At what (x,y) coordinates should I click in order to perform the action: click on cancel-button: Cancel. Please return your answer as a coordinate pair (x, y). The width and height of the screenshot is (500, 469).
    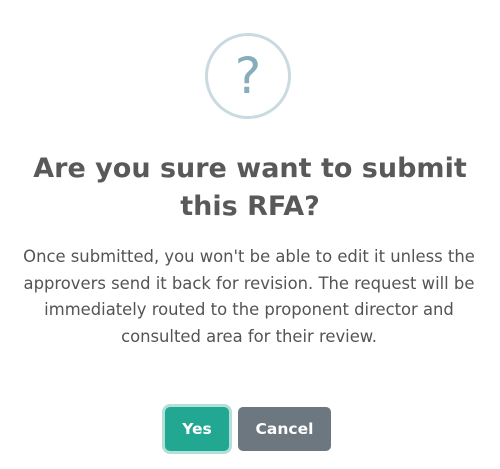
    Looking at the image, I should click on (284, 429).